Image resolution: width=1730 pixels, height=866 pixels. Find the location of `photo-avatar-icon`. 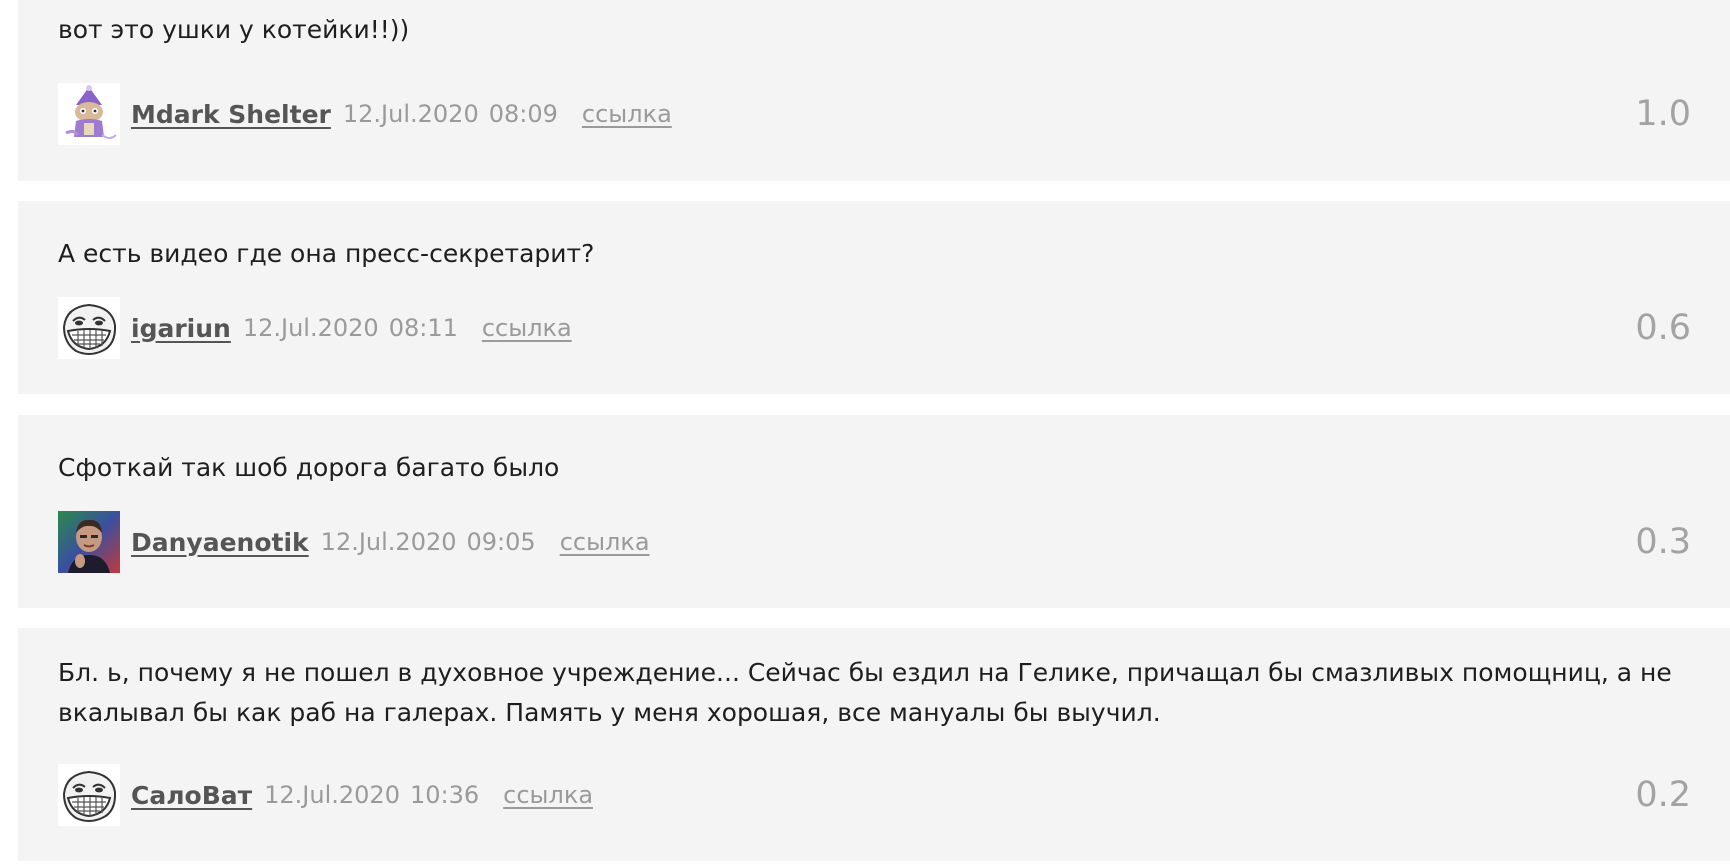

photo-avatar-icon is located at coordinates (89, 542).